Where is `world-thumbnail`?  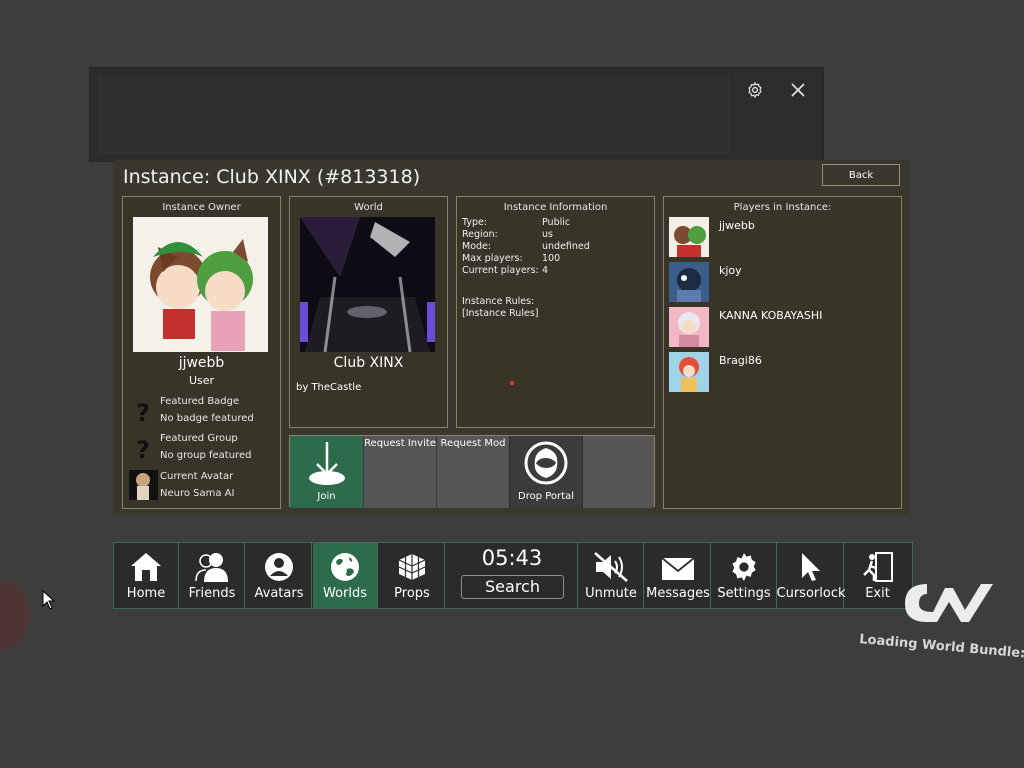
world-thumbnail is located at coordinates (367, 284).